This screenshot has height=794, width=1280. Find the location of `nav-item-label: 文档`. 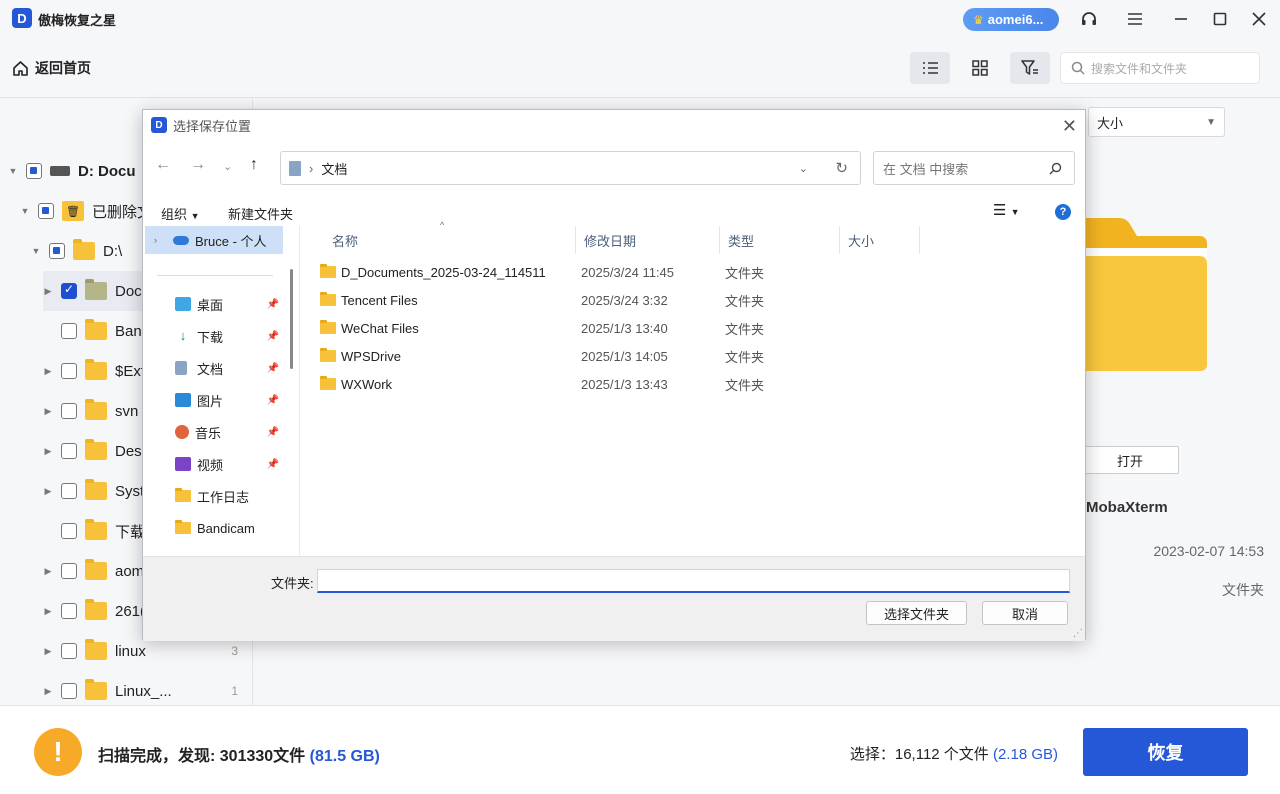

nav-item-label: 文档 is located at coordinates (210, 369).